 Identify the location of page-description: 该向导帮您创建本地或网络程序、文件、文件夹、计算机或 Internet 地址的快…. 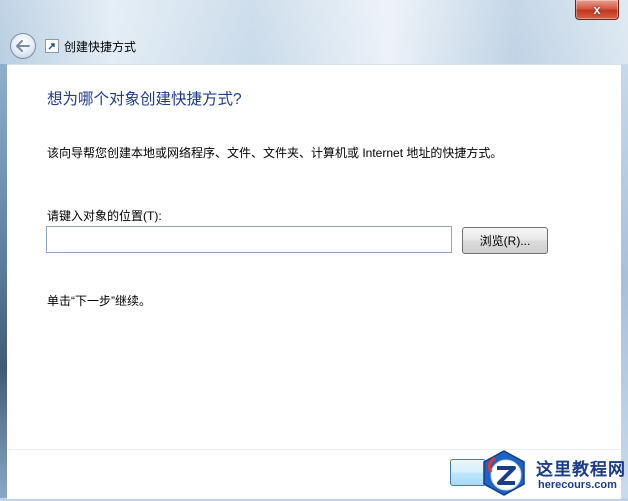
(275, 153).